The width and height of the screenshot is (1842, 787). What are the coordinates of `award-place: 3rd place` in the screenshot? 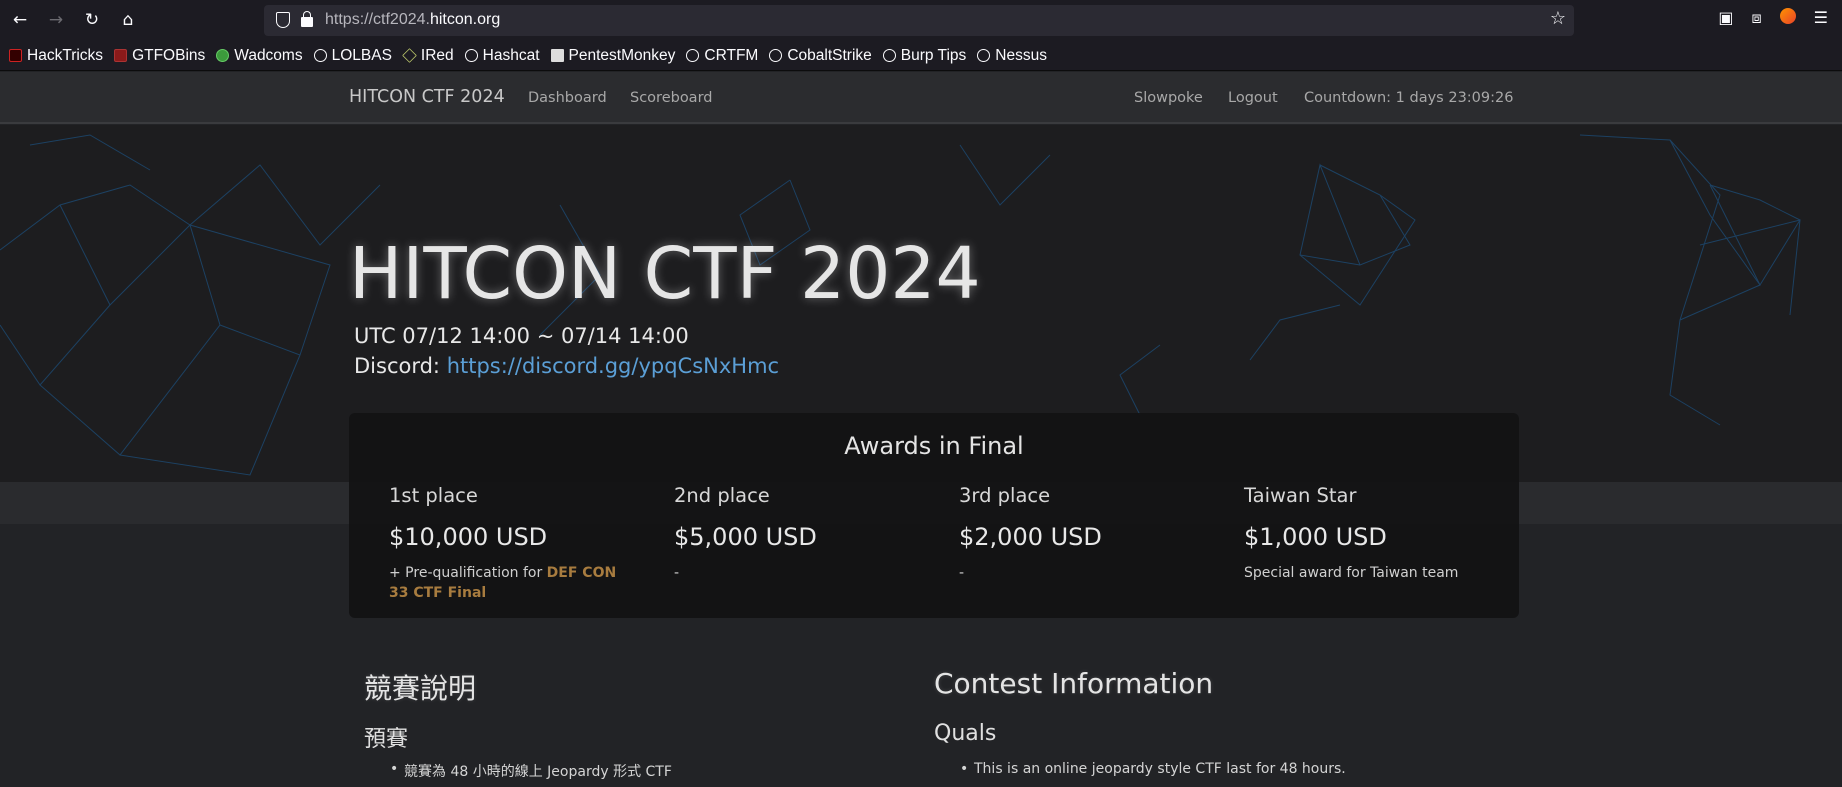 It's located at (1005, 495).